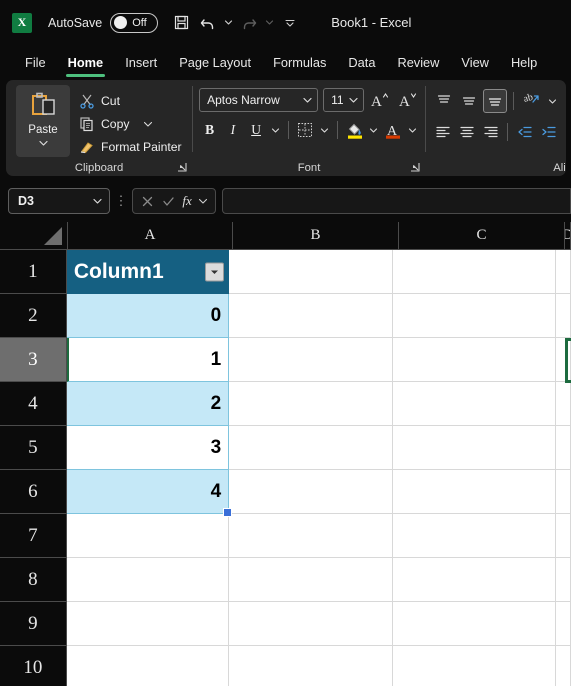  I want to click on row-header-2: 2, so click(33, 316).